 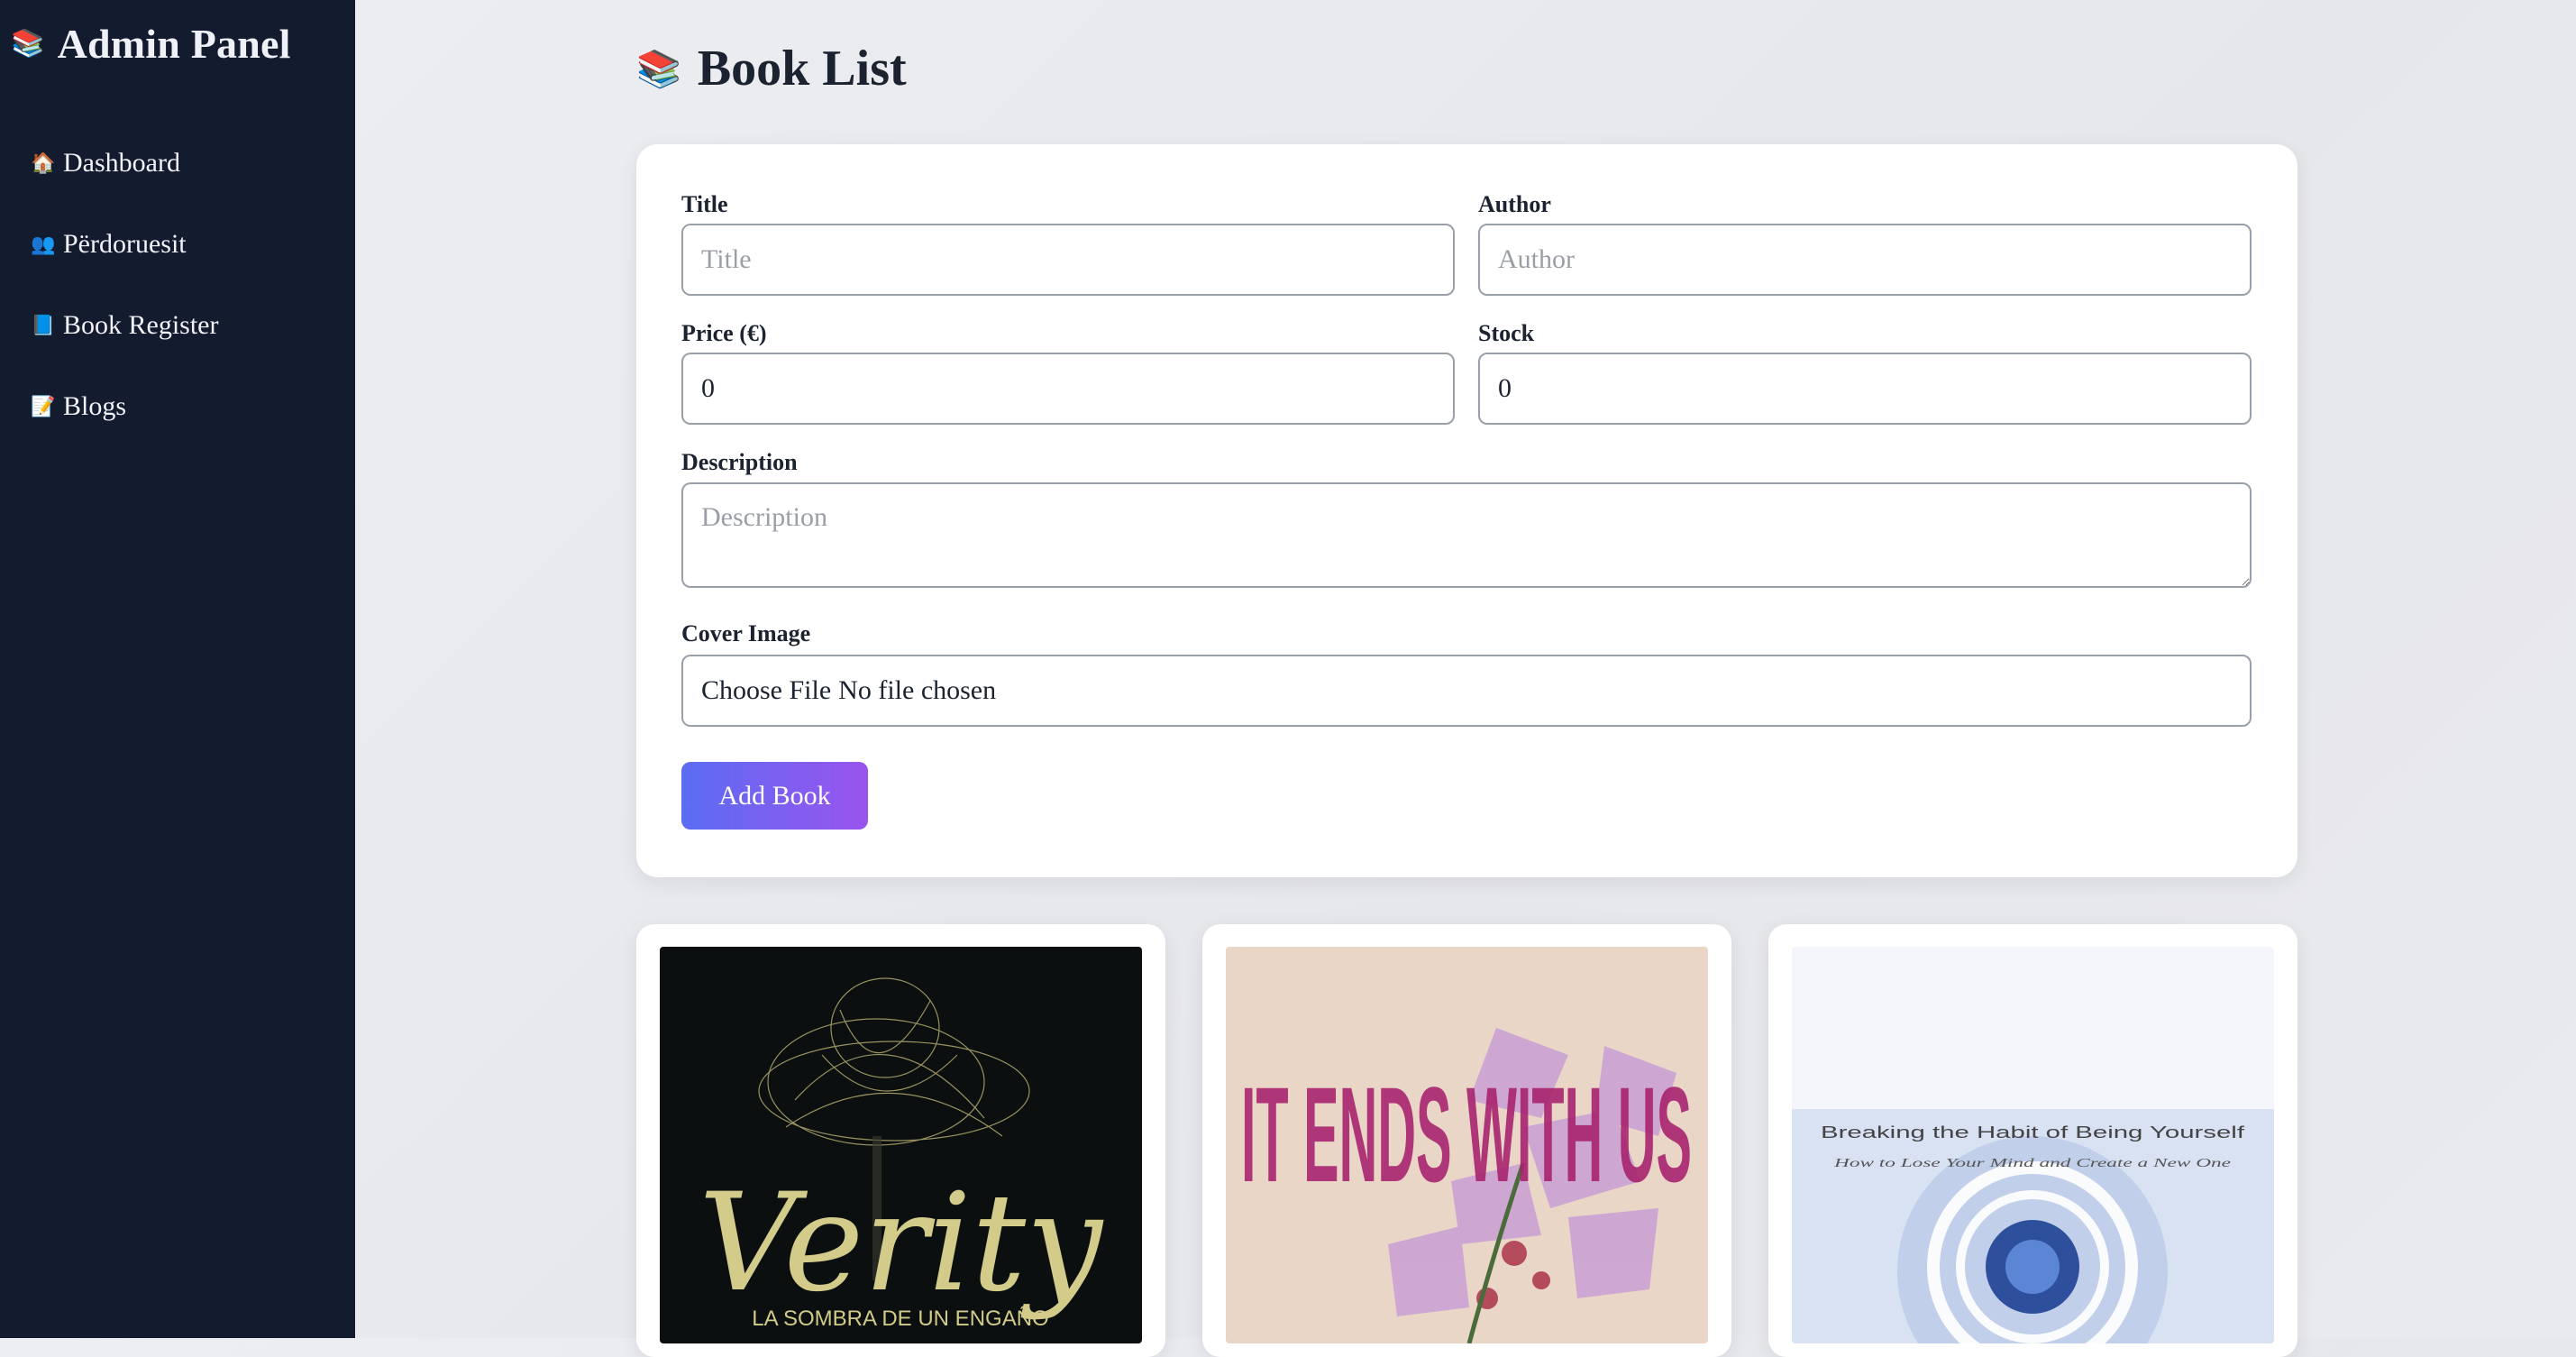 I want to click on cover-subtitle: LA SOMBRA DE UN ENGAÑO, so click(x=900, y=1319).